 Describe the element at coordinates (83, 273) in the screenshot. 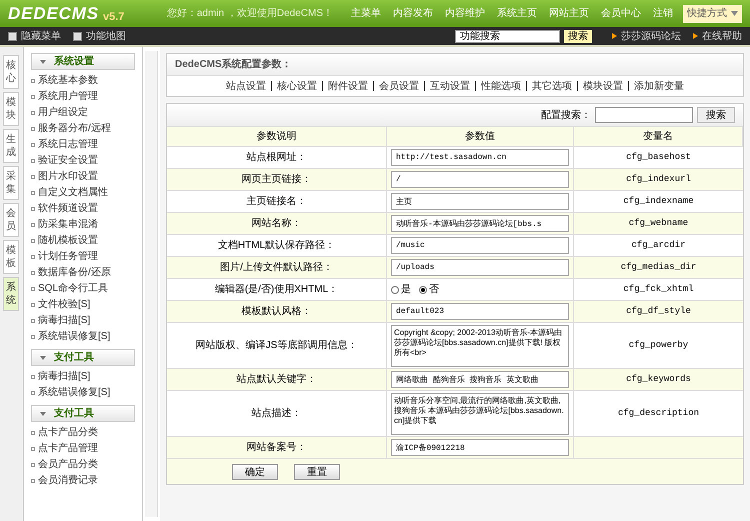

I see `menu-item: 数据库备份/还原` at that location.